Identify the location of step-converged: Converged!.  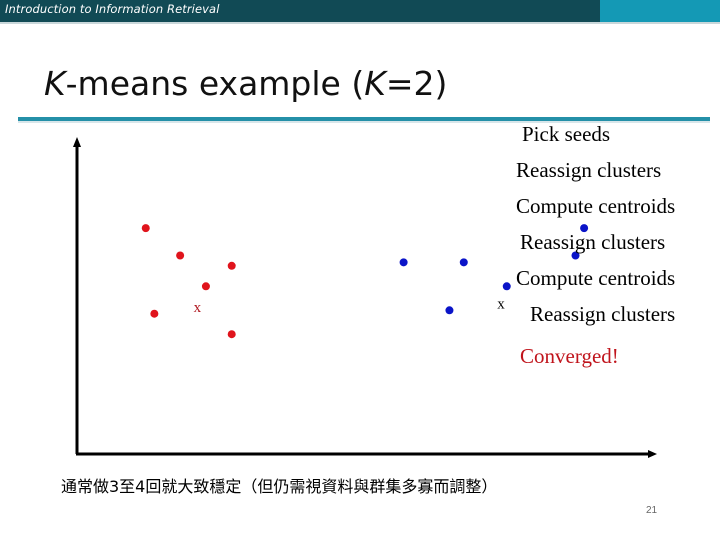
(569, 356).